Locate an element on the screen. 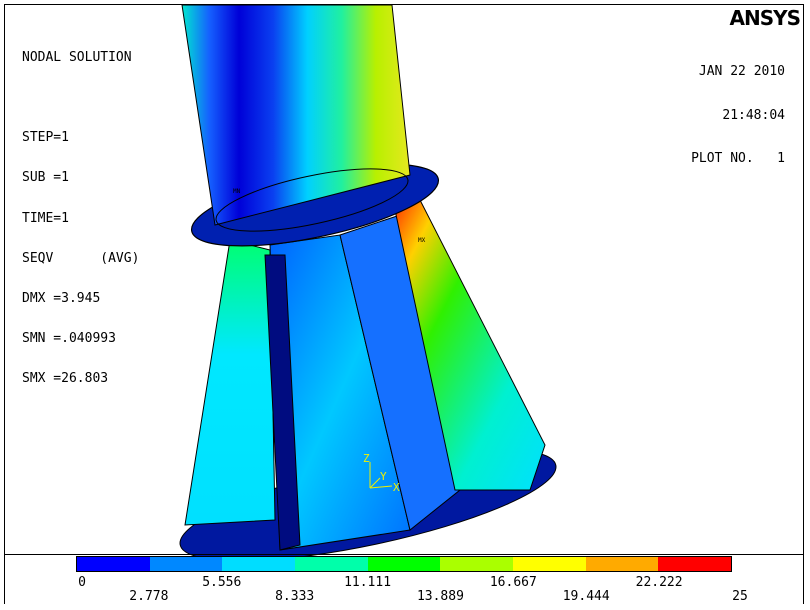 This screenshot has width=810, height=610. legend-tick-label: 25 is located at coordinates (740, 596).